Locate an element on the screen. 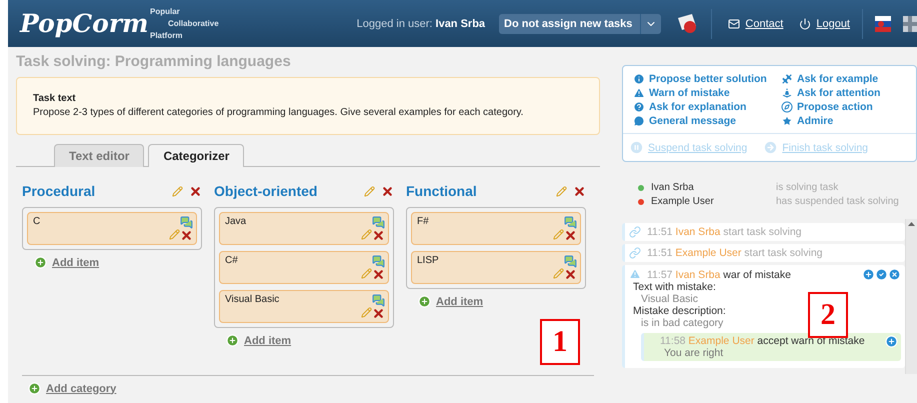 This screenshot has height=403, width=917. item-label: C is located at coordinates (36, 222).